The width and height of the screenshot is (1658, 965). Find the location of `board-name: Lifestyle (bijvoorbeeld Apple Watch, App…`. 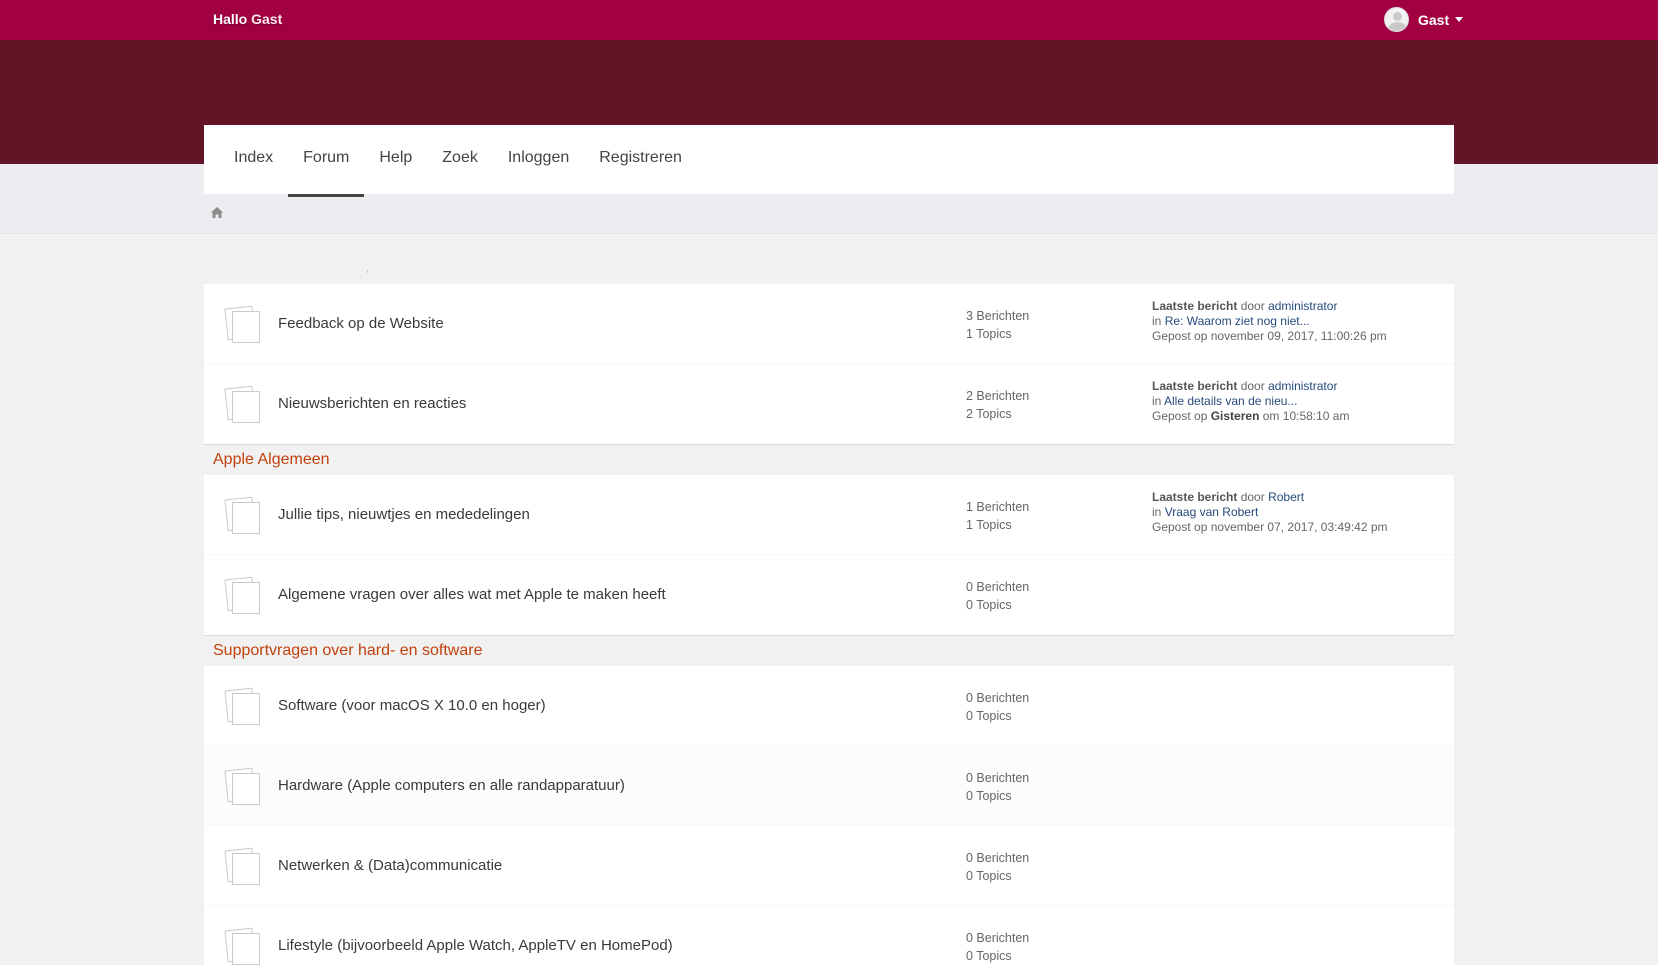

board-name: Lifestyle (bijvoorbeeld Apple Watch, App… is located at coordinates (475, 945).